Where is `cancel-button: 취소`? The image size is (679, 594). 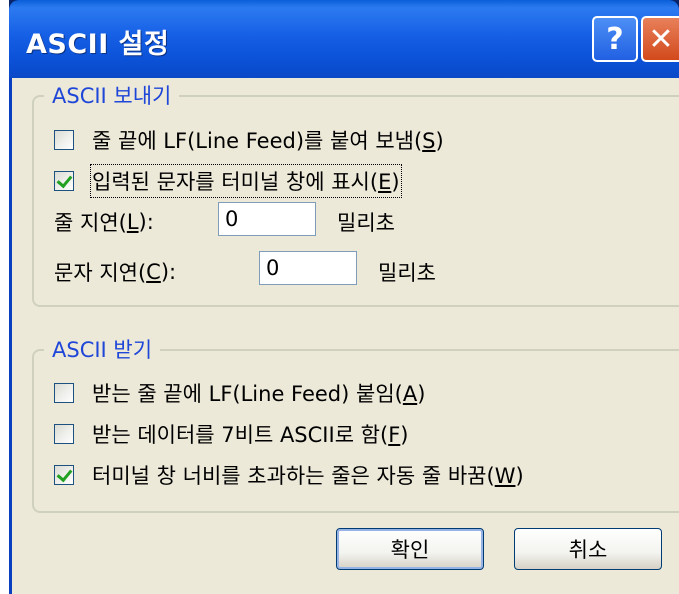 cancel-button: 취소 is located at coordinates (588, 549).